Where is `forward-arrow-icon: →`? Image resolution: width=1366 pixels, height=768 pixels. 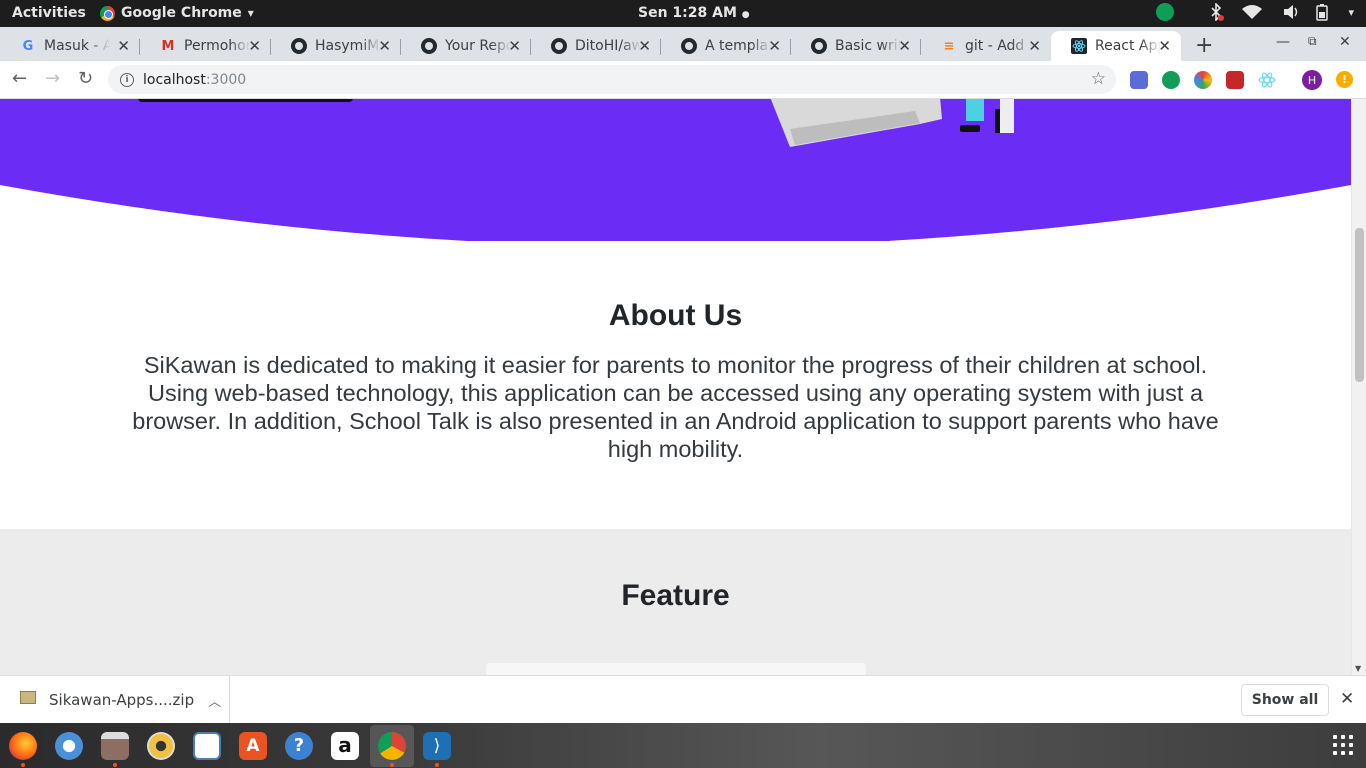 forward-arrow-icon: → is located at coordinates (52, 78).